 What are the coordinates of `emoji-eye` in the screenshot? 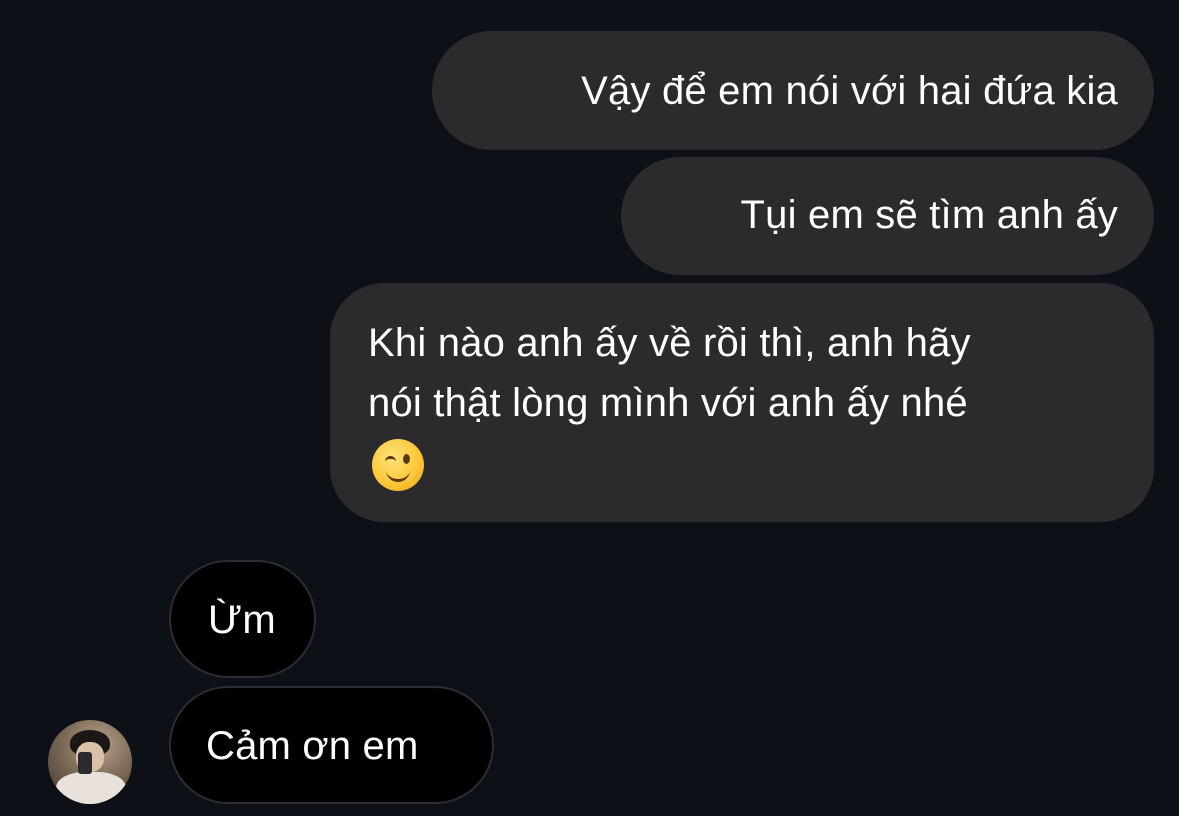 It's located at (406, 459).